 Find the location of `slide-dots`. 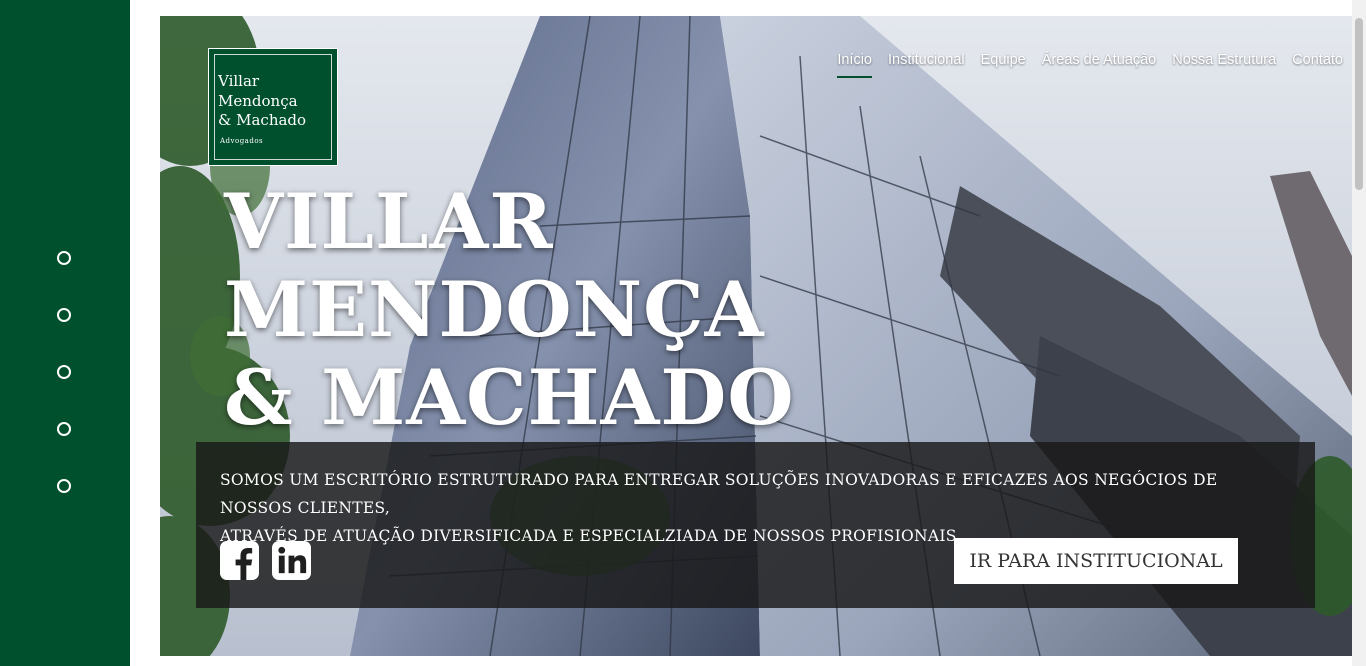

slide-dots is located at coordinates (64, 393).